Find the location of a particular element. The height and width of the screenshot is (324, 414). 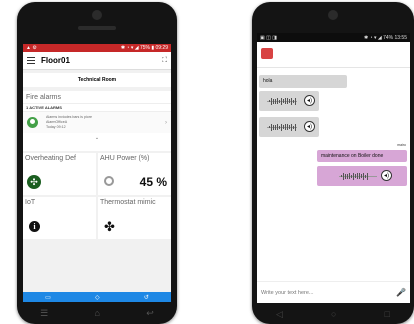

home-icon: ◇ is located at coordinates (97, 297).